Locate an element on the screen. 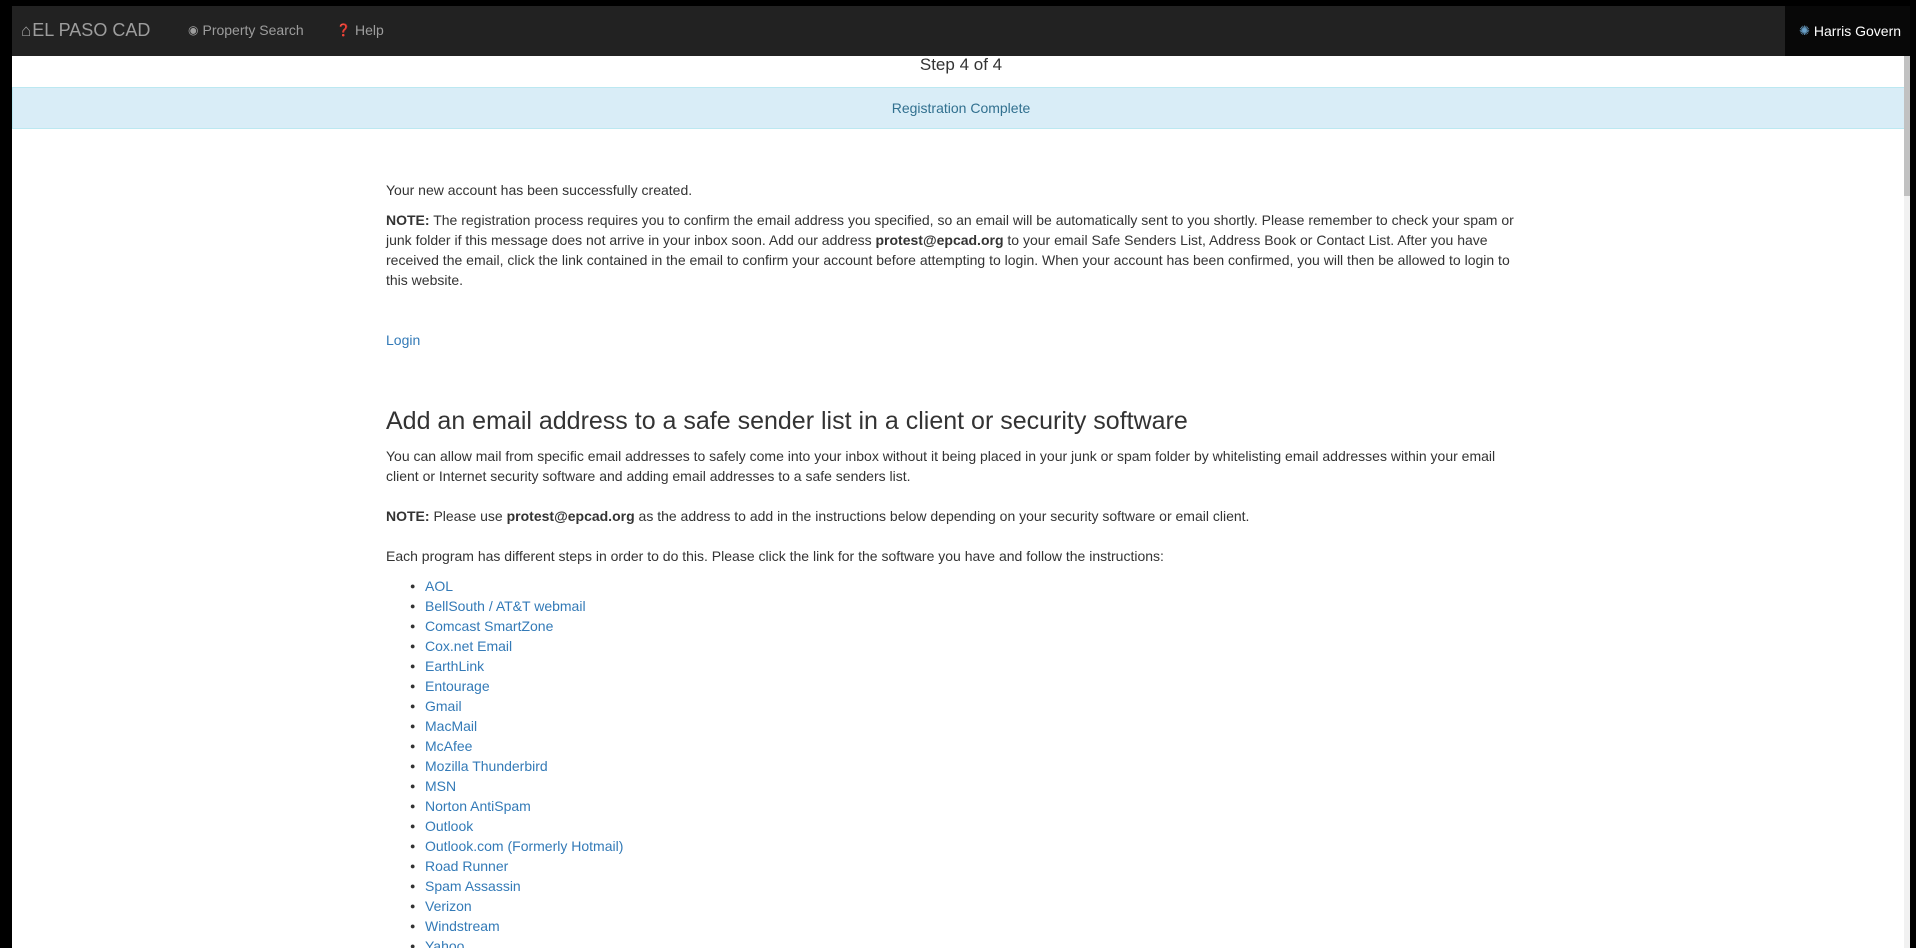 Image resolution: width=1916 pixels, height=948 pixels. list-item: ● MacMail is located at coordinates (516, 726).